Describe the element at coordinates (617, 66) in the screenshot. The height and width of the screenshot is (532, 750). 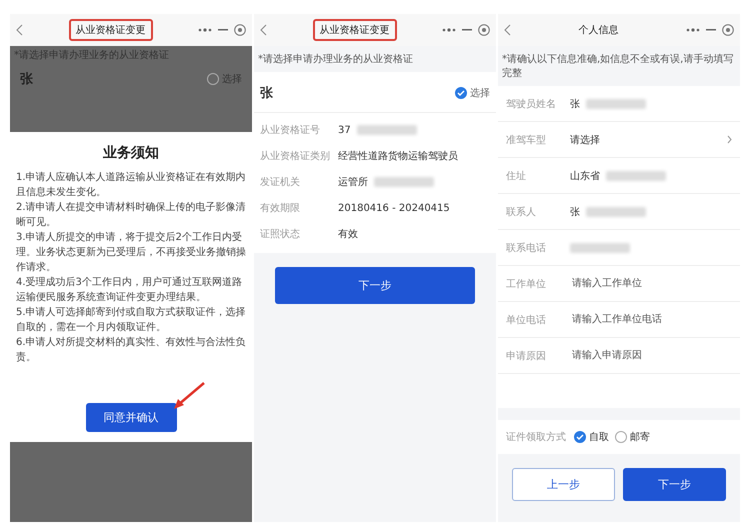
I see `hint-text: *请确认以下信息准确,如信息不全或有误,请手动填写完整` at that location.